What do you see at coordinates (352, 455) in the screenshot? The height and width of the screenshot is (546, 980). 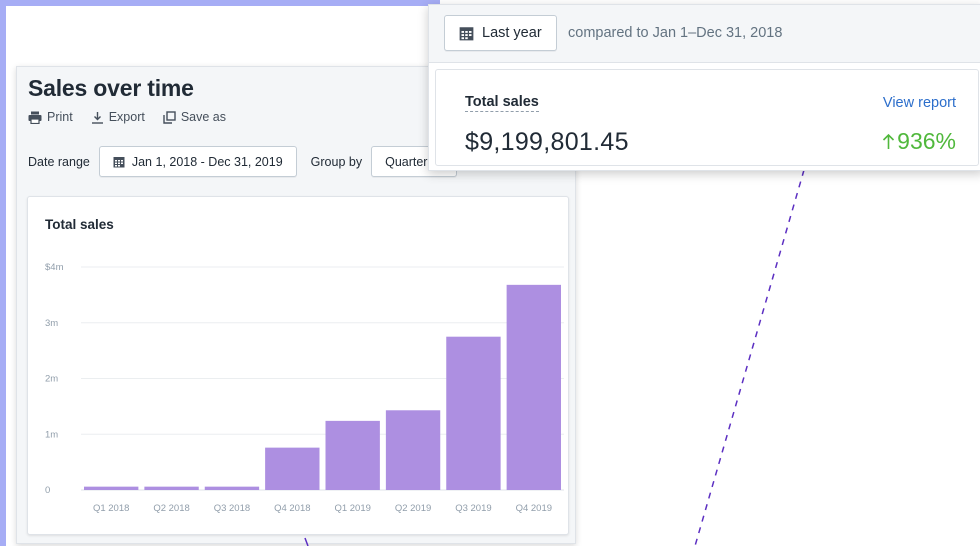 I see `bar-q1-2019` at bounding box center [352, 455].